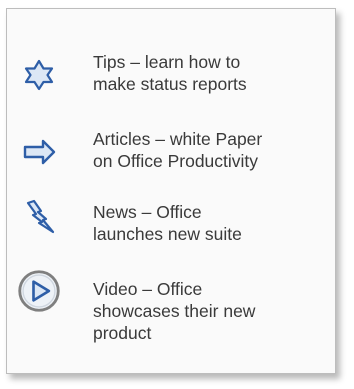 The height and width of the screenshot is (389, 354). I want to click on play-icon, so click(39, 291).